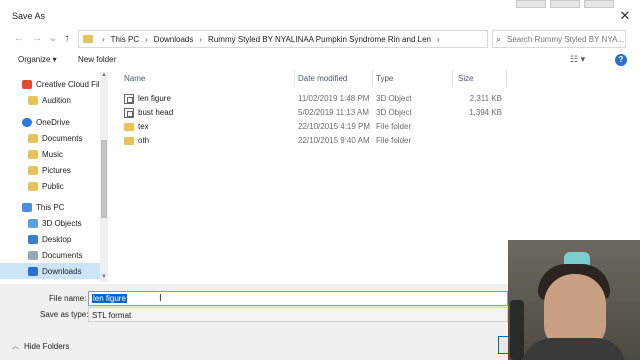 This screenshot has height=360, width=640. Describe the element at coordinates (37, 39) in the screenshot. I see `forward-arrow-icon: →` at that location.